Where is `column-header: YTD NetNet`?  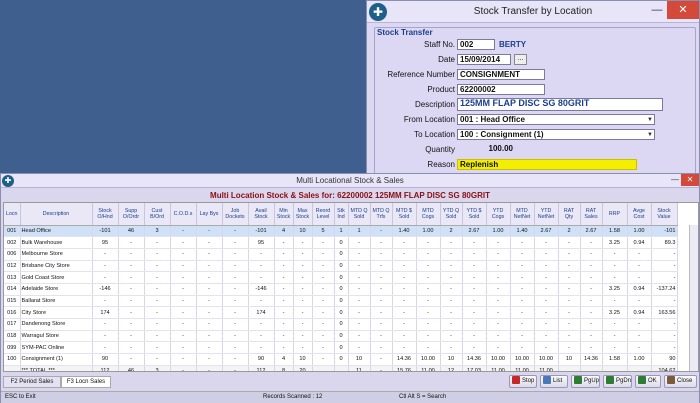
column-header: YTD NetNet is located at coordinates (546, 214).